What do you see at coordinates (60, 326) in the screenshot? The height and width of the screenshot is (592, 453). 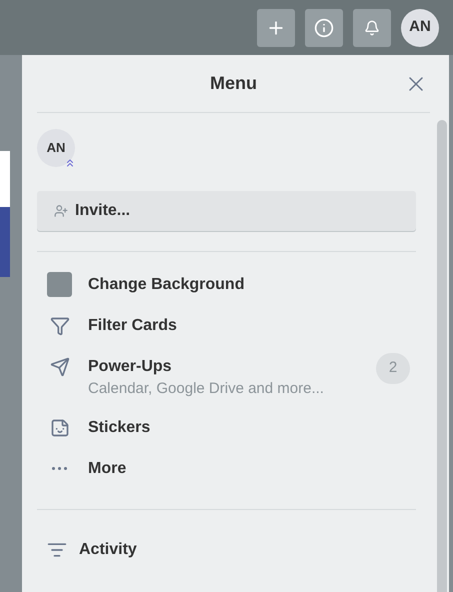 I see `filter-icon` at bounding box center [60, 326].